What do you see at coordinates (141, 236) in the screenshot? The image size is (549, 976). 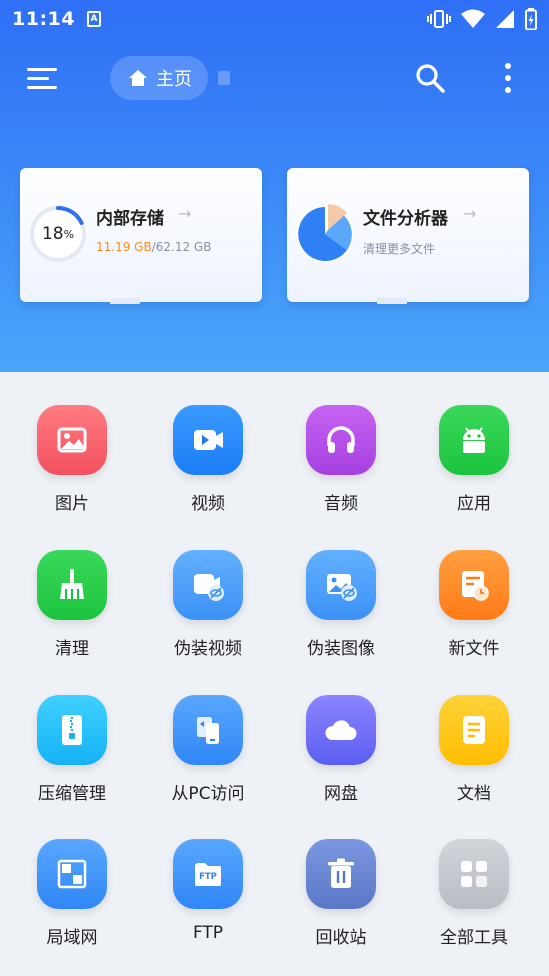 I see `internal-storage-card: 18% 内部存储 → 11.19 GB/62.12 GB` at bounding box center [141, 236].